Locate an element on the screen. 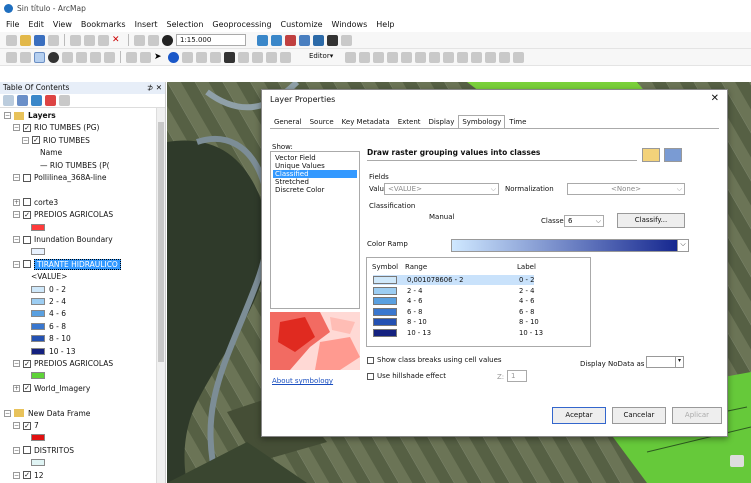  arctoolbox-icon is located at coordinates (318, 40).